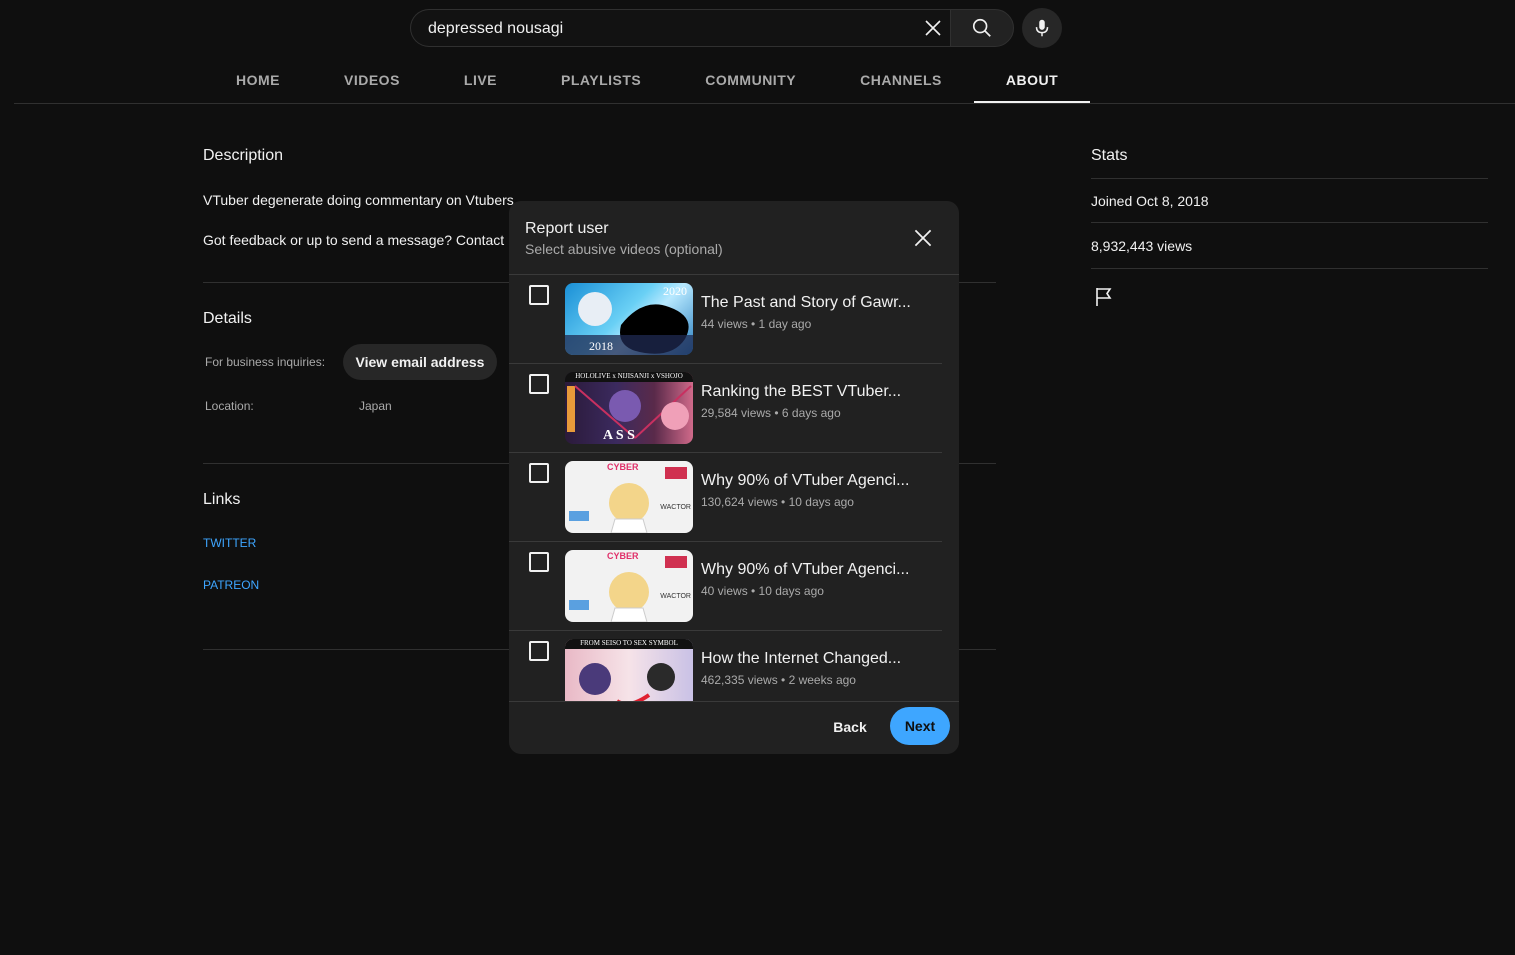 This screenshot has height=955, width=1515. Describe the element at coordinates (1032, 82) in the screenshot. I see `tab-about: ABOUT` at that location.